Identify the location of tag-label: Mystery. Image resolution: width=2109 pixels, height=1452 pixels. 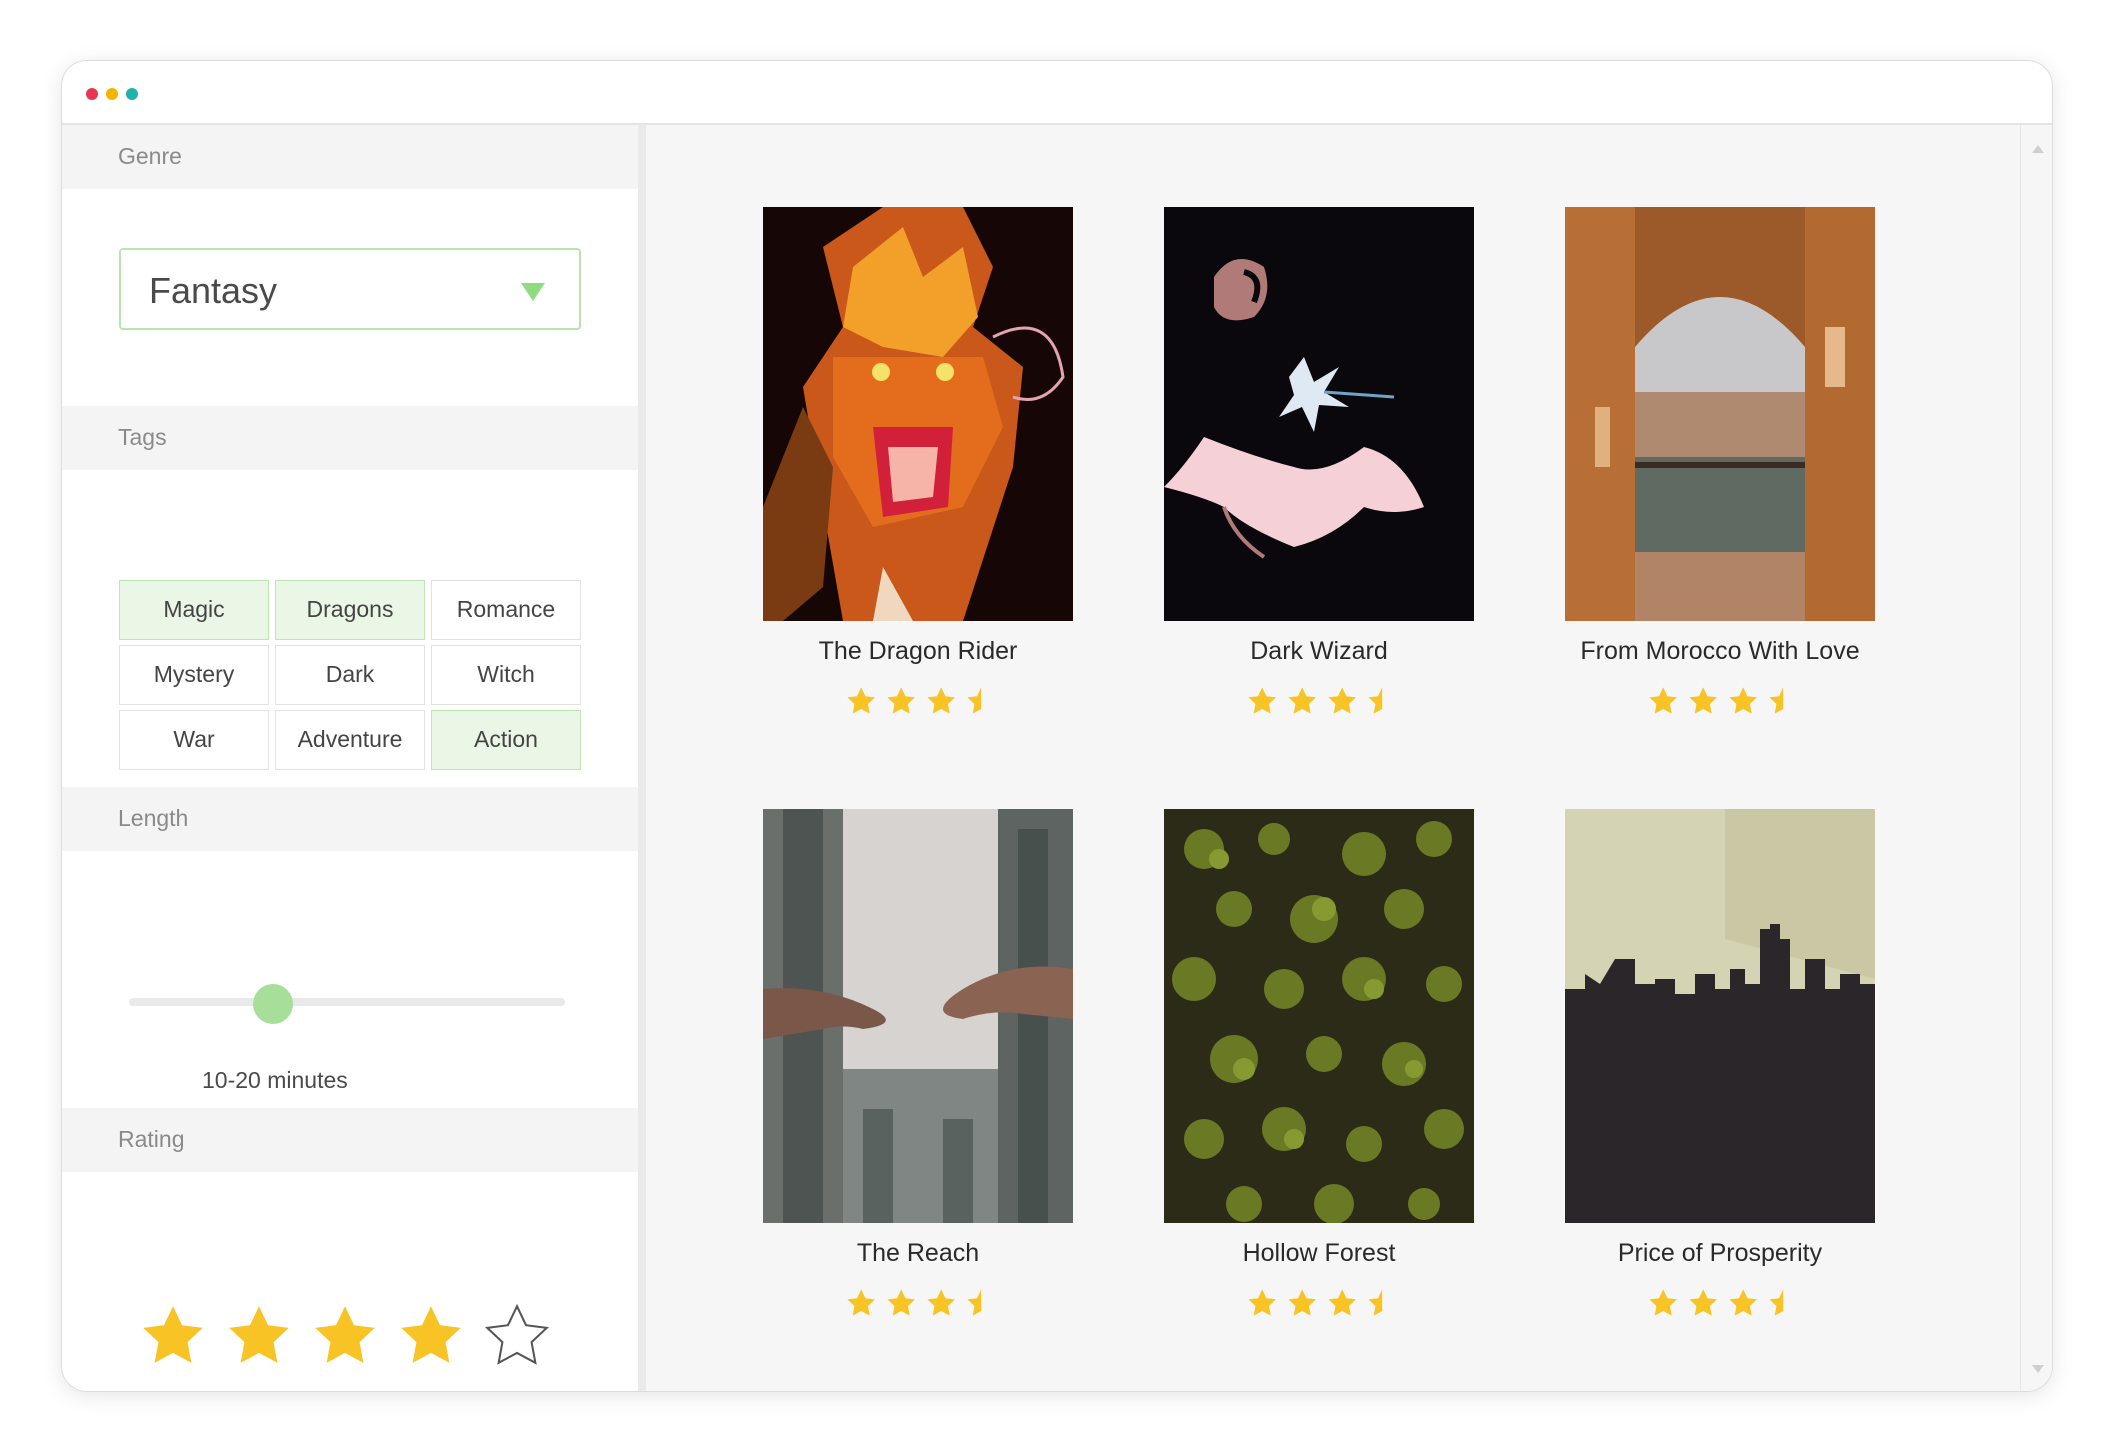
(194, 674).